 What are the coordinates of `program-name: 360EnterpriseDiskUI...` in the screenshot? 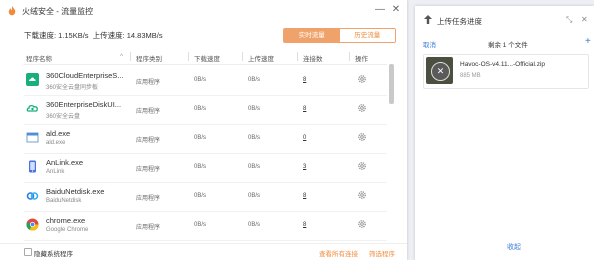 It's located at (84, 104).